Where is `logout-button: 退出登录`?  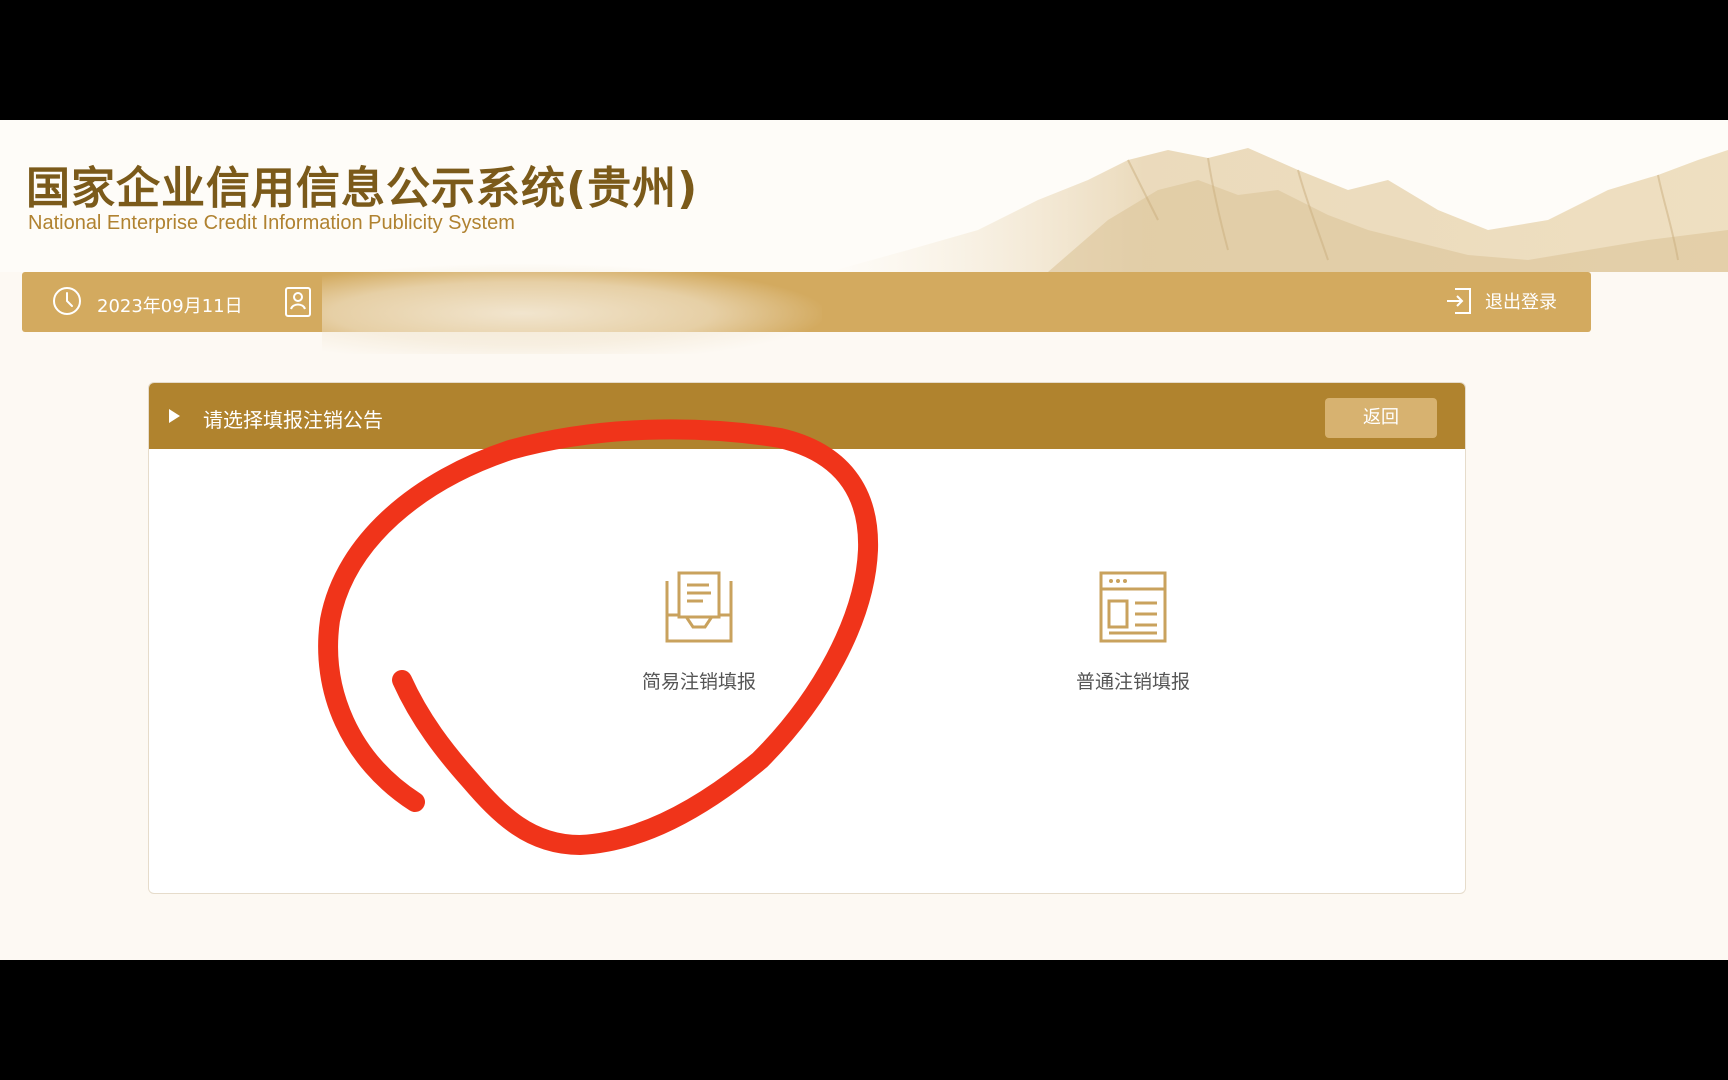
logout-button: 退出登录 is located at coordinates (1501, 301).